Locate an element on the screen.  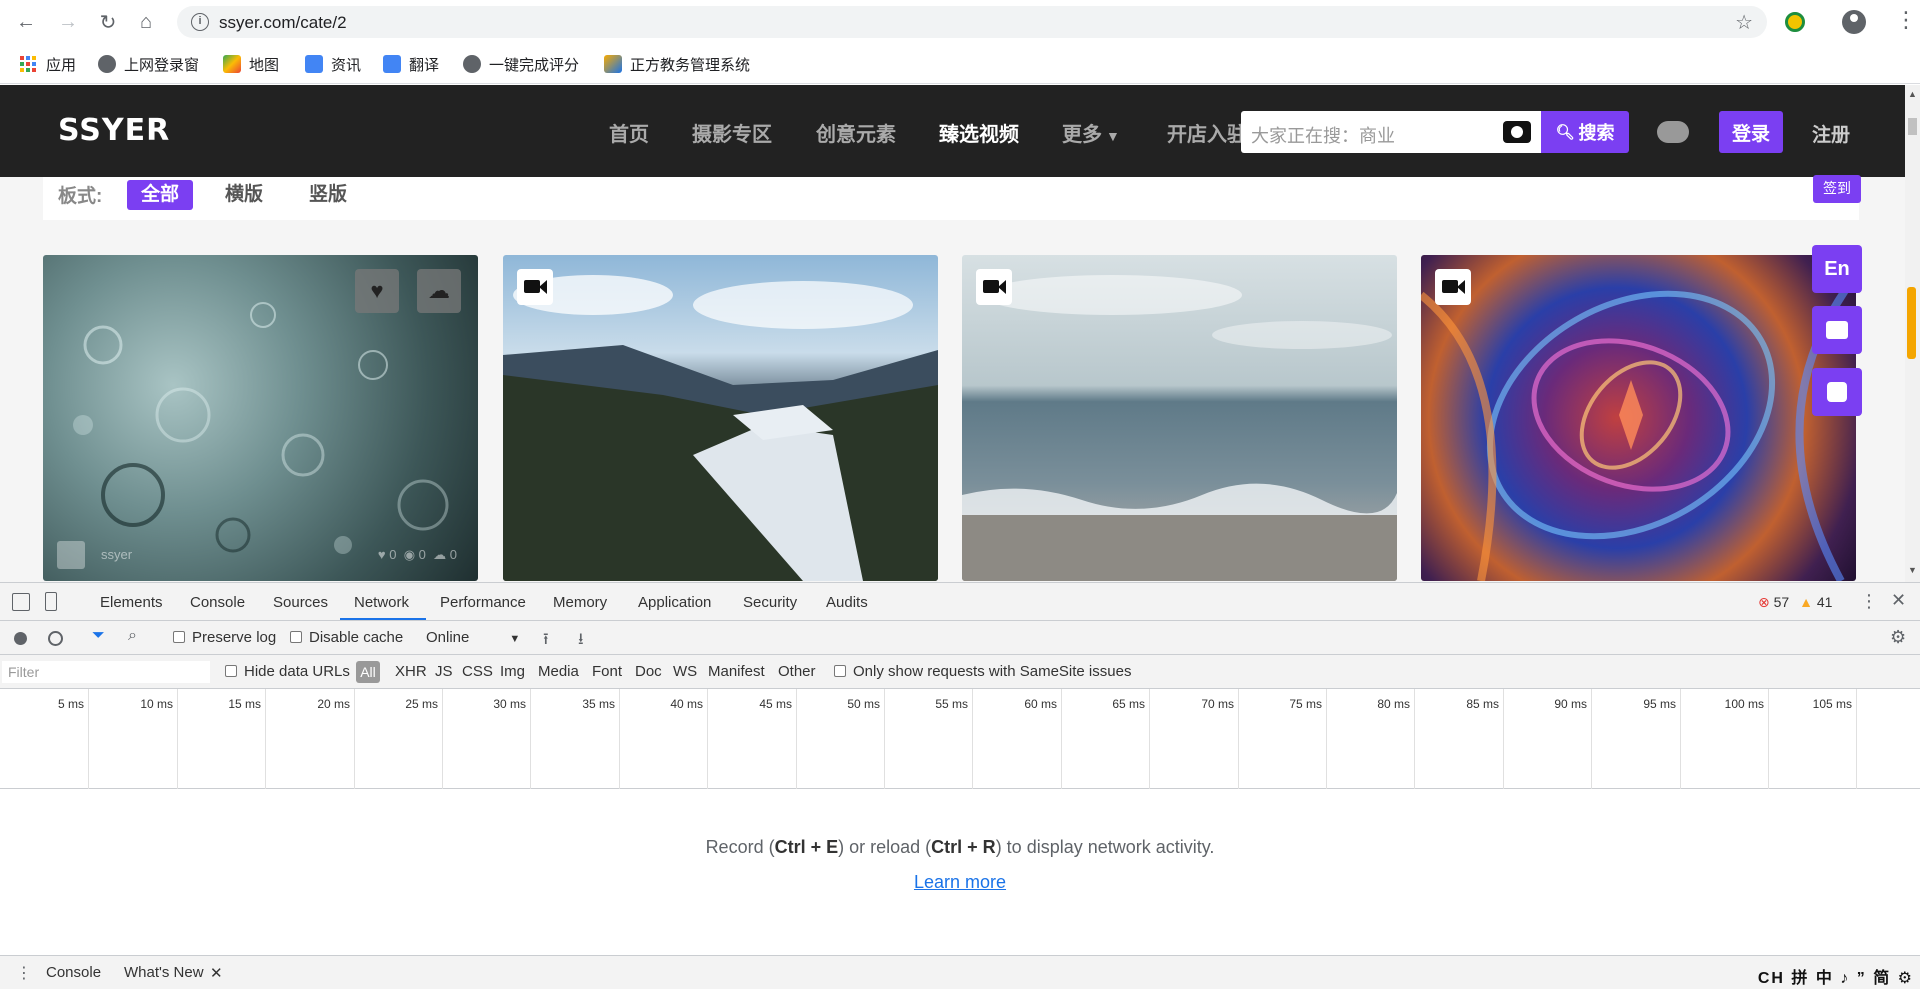
tab-security: Security is located at coordinates (770, 602).